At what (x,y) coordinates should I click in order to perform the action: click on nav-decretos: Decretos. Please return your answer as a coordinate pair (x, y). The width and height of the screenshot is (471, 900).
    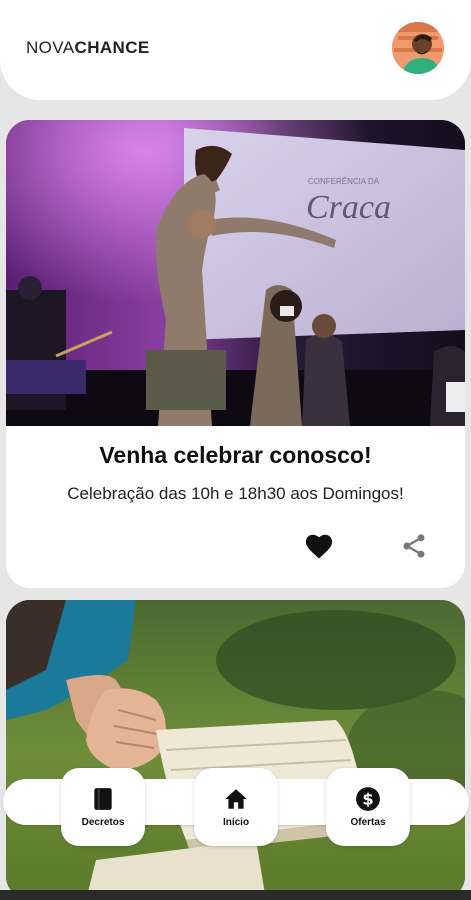
    Looking at the image, I should click on (103, 807).